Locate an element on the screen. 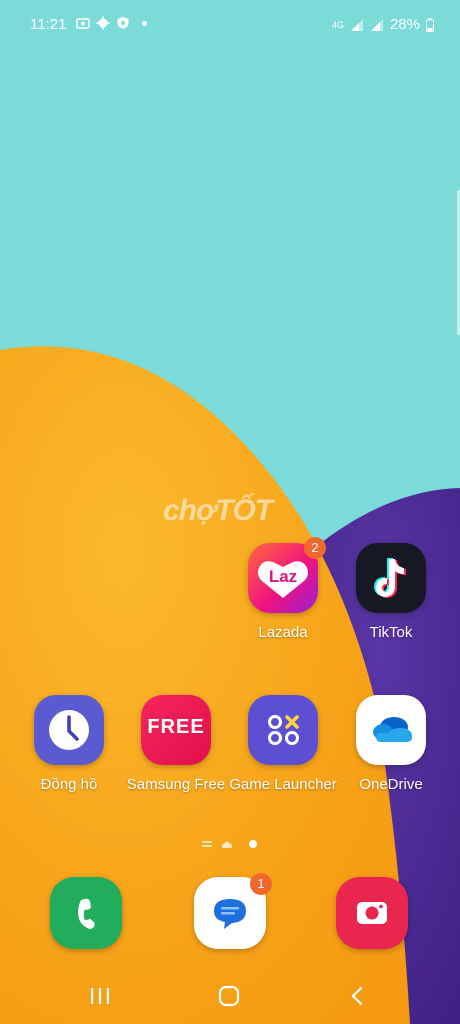 The image size is (460, 1024). app-clock: Đồng hồ is located at coordinates (69, 744).